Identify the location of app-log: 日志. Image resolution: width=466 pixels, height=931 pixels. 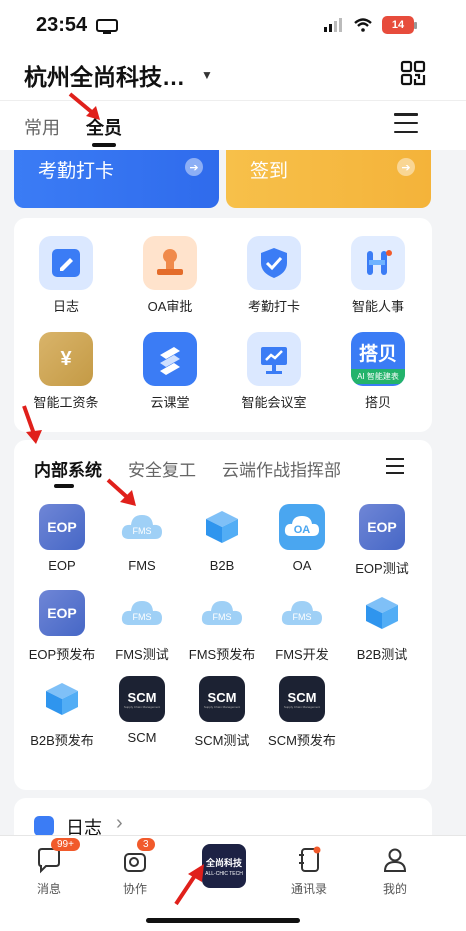
(66, 281).